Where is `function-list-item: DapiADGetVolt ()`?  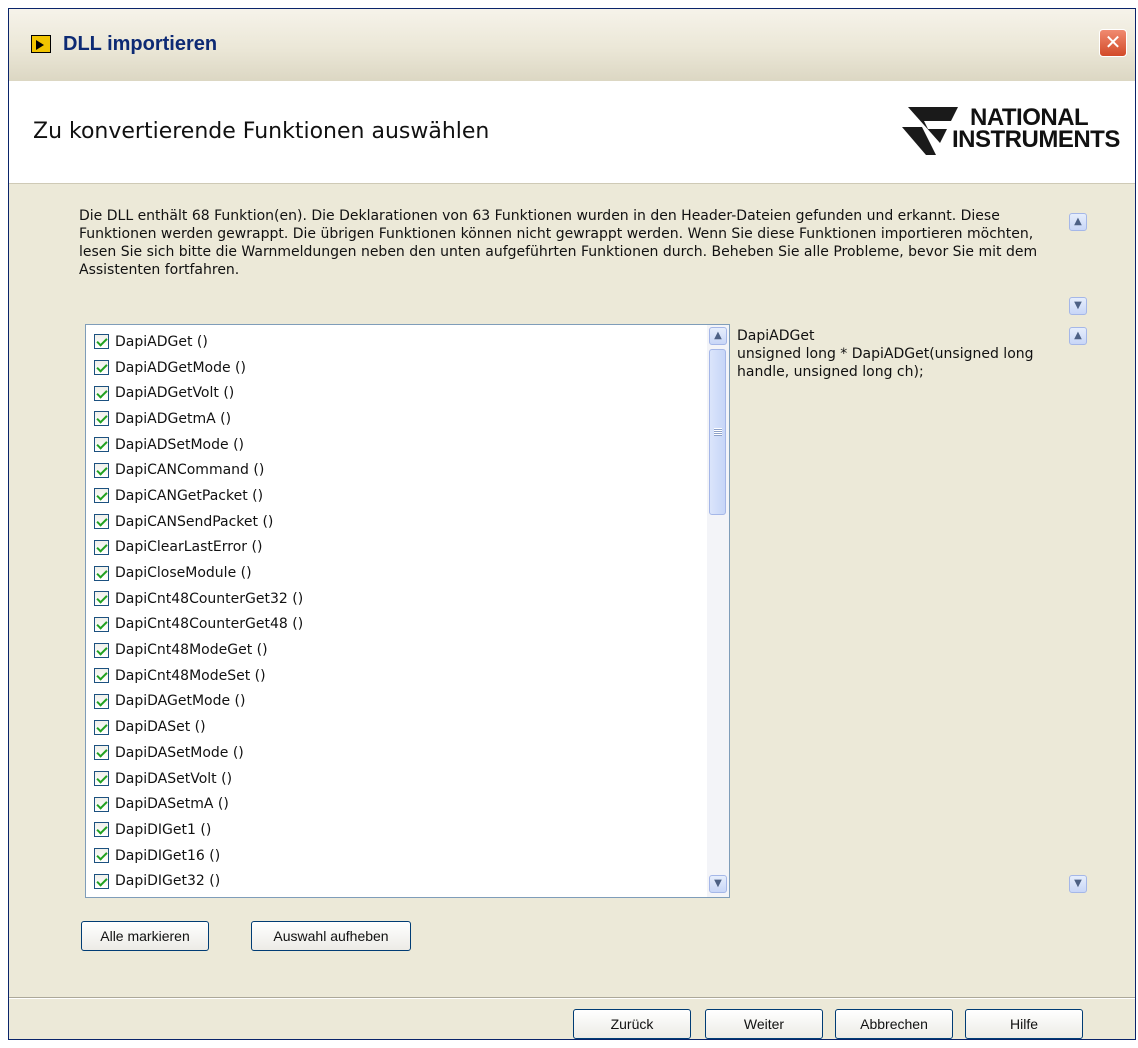 function-list-item: DapiADGetVolt () is located at coordinates (394, 393).